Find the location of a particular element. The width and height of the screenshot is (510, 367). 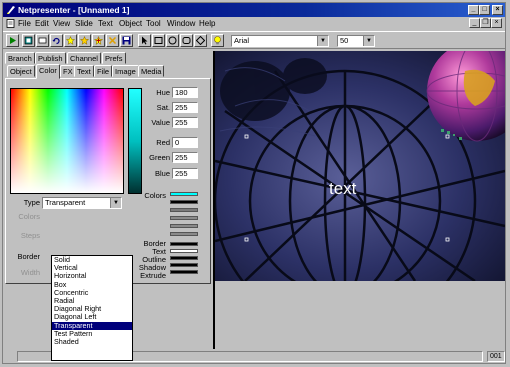

menu-slide: Slide is located at coordinates (84, 24).